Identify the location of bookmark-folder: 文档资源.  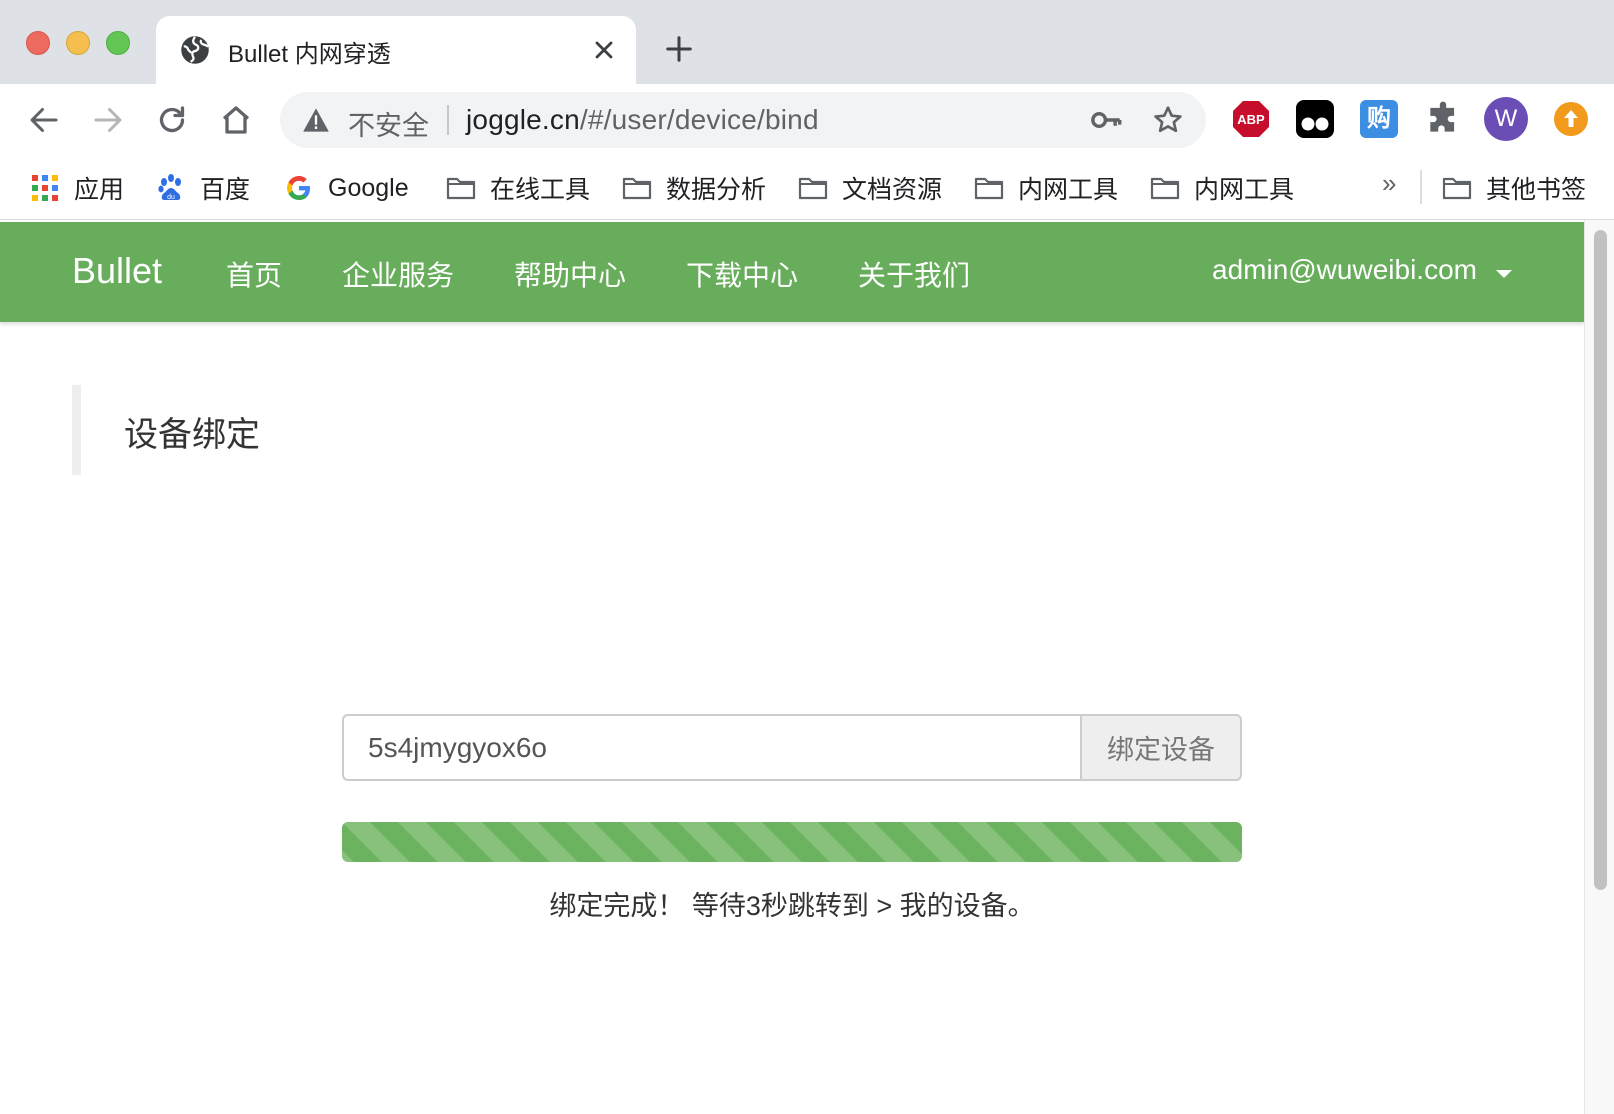
(870, 188).